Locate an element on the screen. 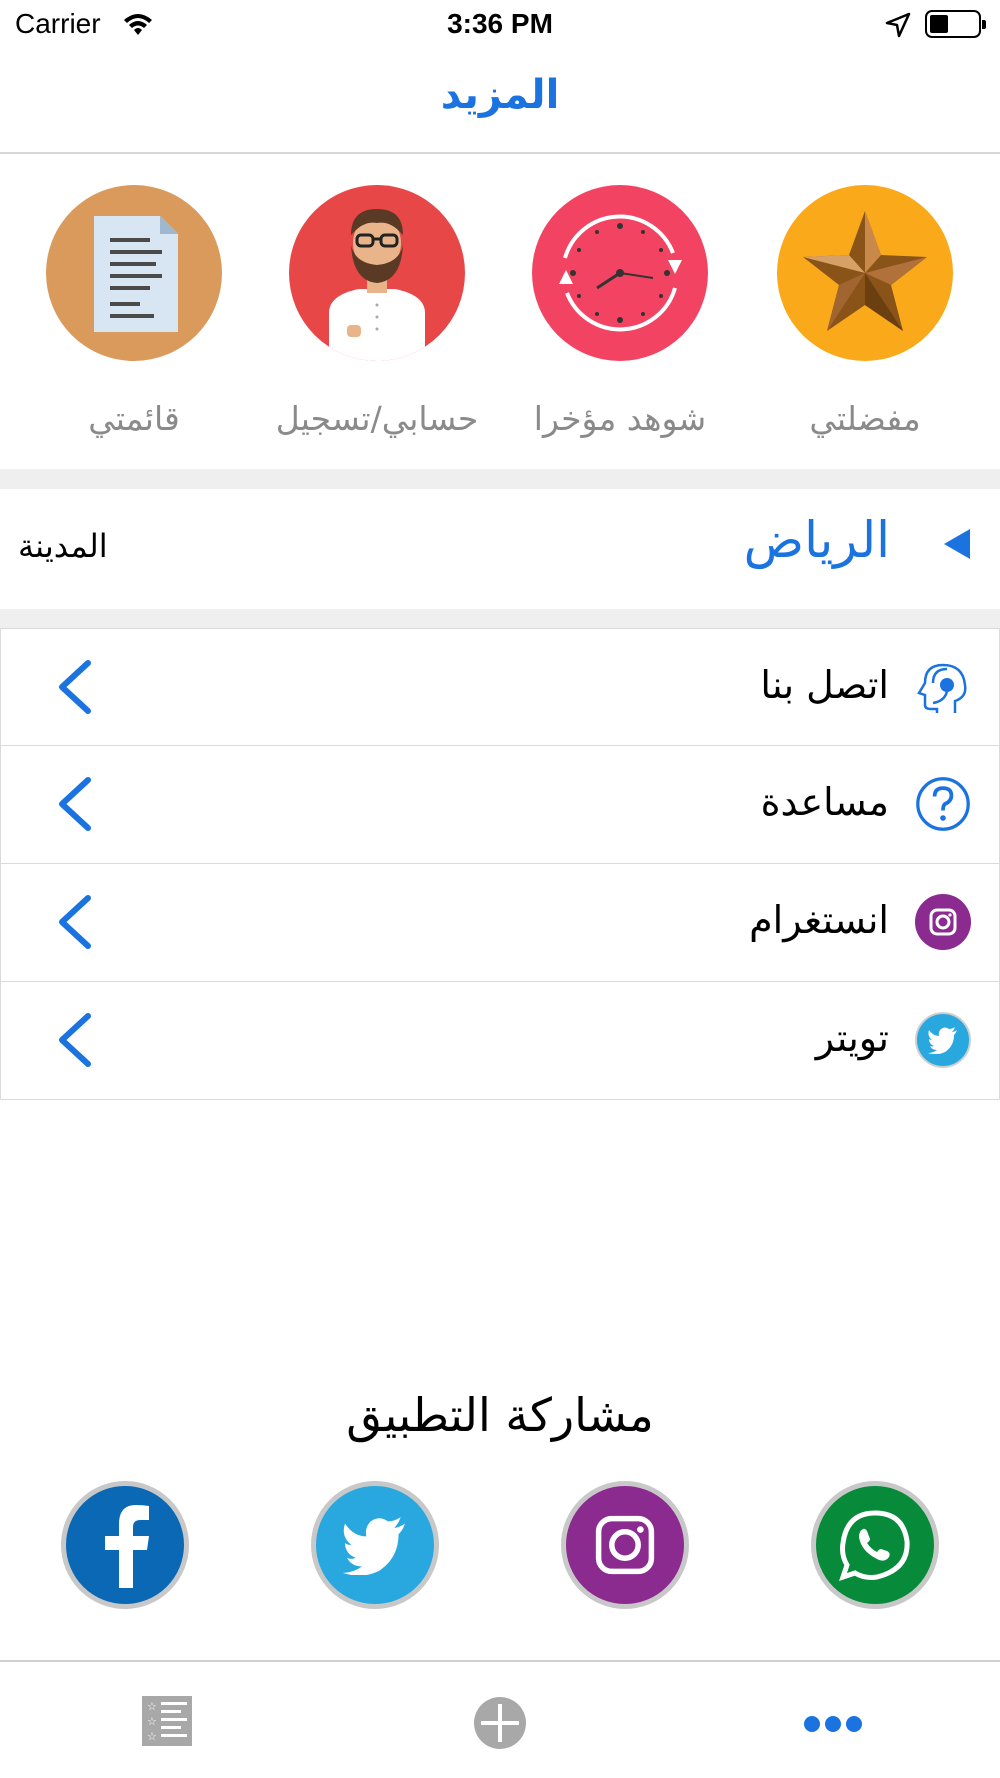 The width and height of the screenshot is (1000, 1778). favorites-action: مفضلتي is located at coordinates (865, 311).